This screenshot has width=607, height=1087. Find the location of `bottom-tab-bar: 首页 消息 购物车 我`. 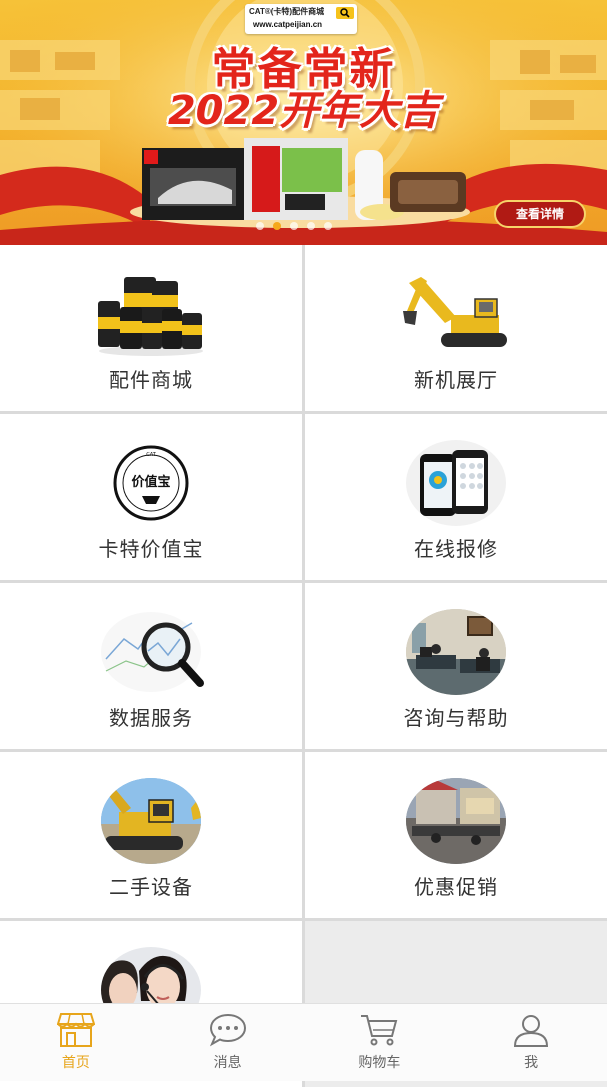

bottom-tab-bar: 首页 消息 购物车 我 is located at coordinates (303, 1042).